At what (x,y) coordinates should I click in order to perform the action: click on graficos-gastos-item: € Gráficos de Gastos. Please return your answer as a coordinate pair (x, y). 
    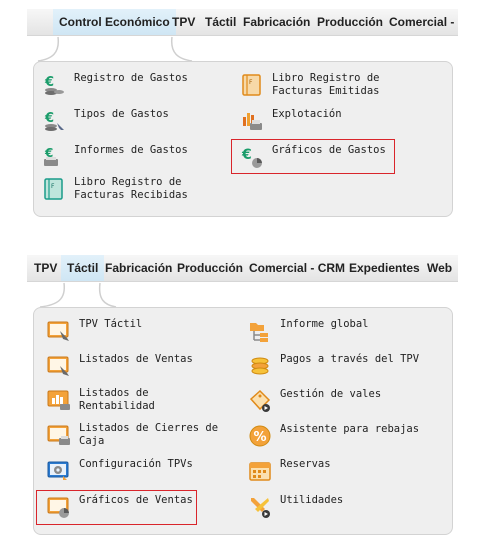
    Looking at the image, I should click on (320, 159).